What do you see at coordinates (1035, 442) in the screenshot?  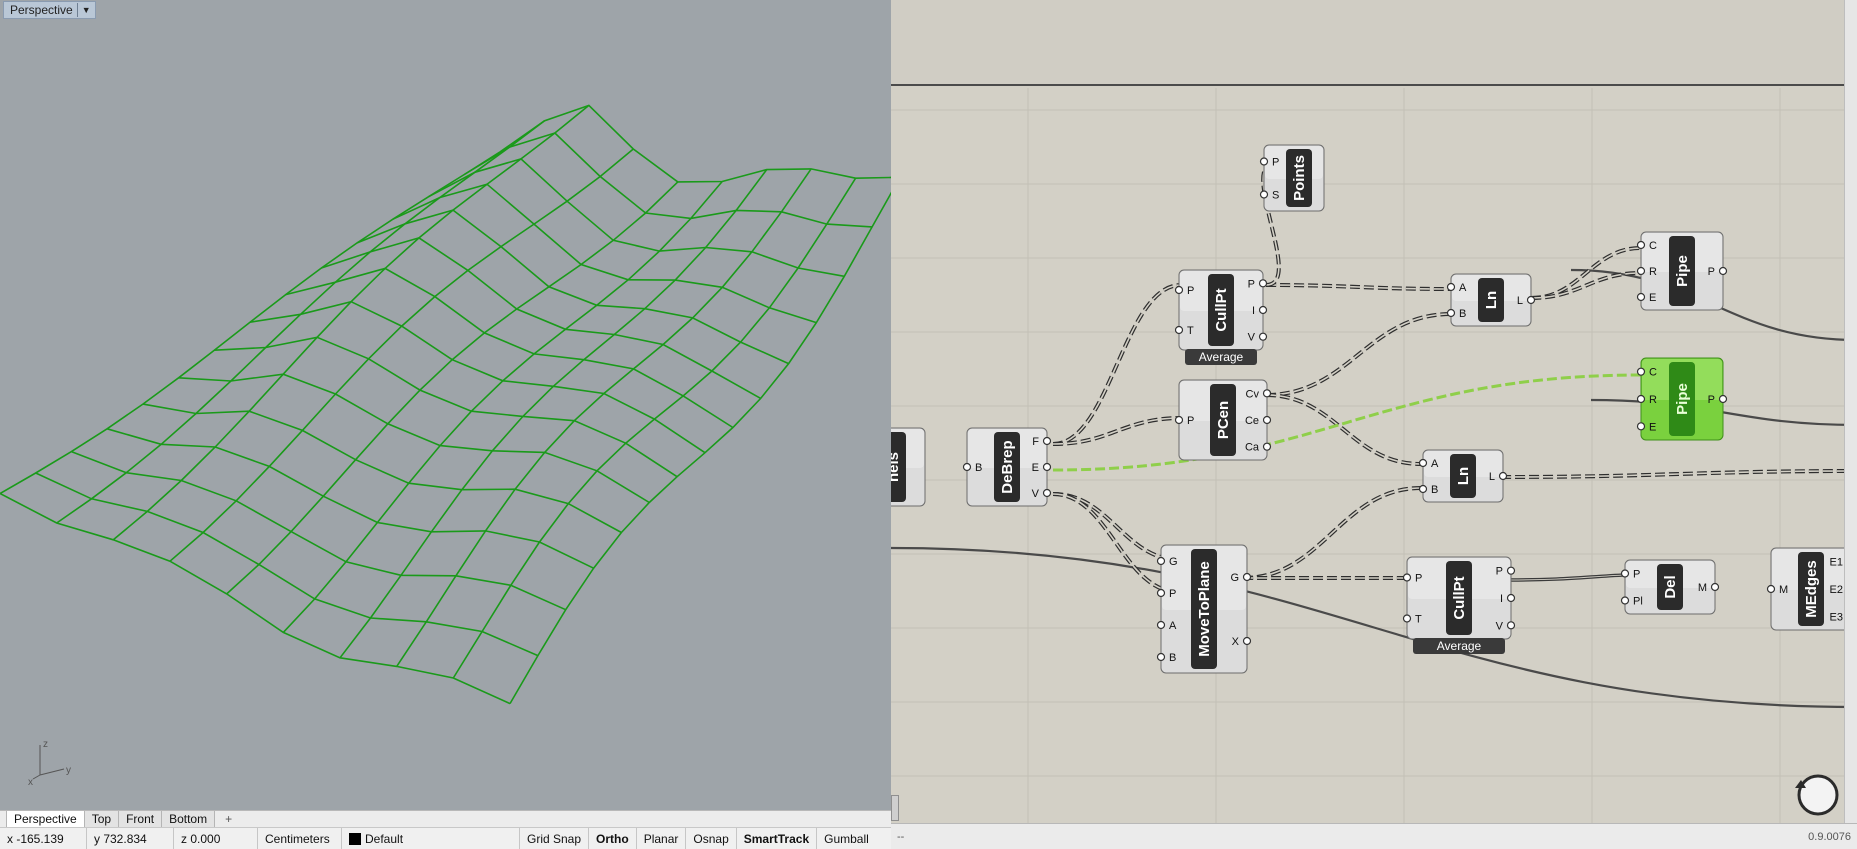 I see `debrep-output-label: F` at bounding box center [1035, 442].